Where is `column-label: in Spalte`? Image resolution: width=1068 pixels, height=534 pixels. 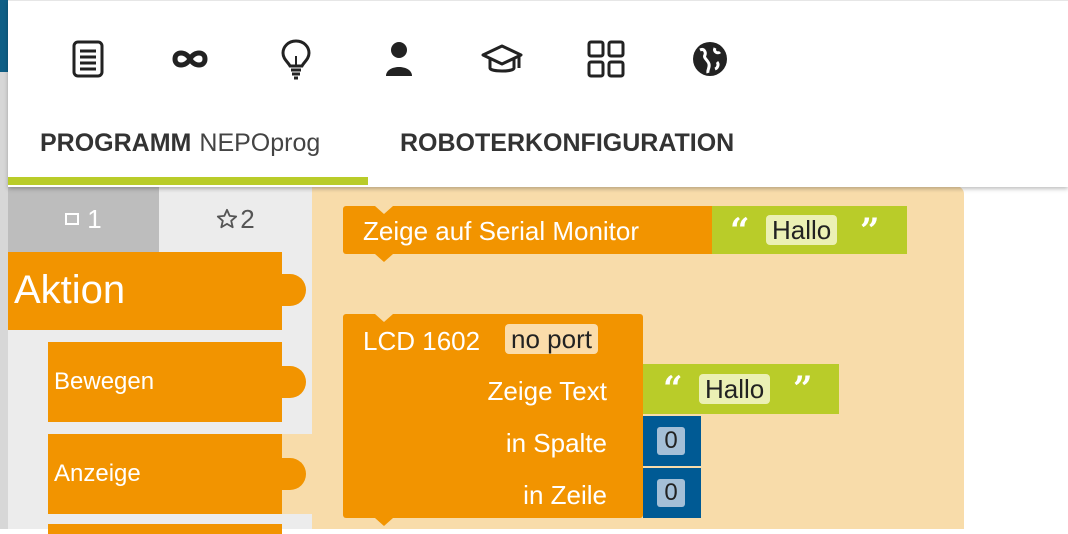 column-label: in Spalte is located at coordinates (556, 443).